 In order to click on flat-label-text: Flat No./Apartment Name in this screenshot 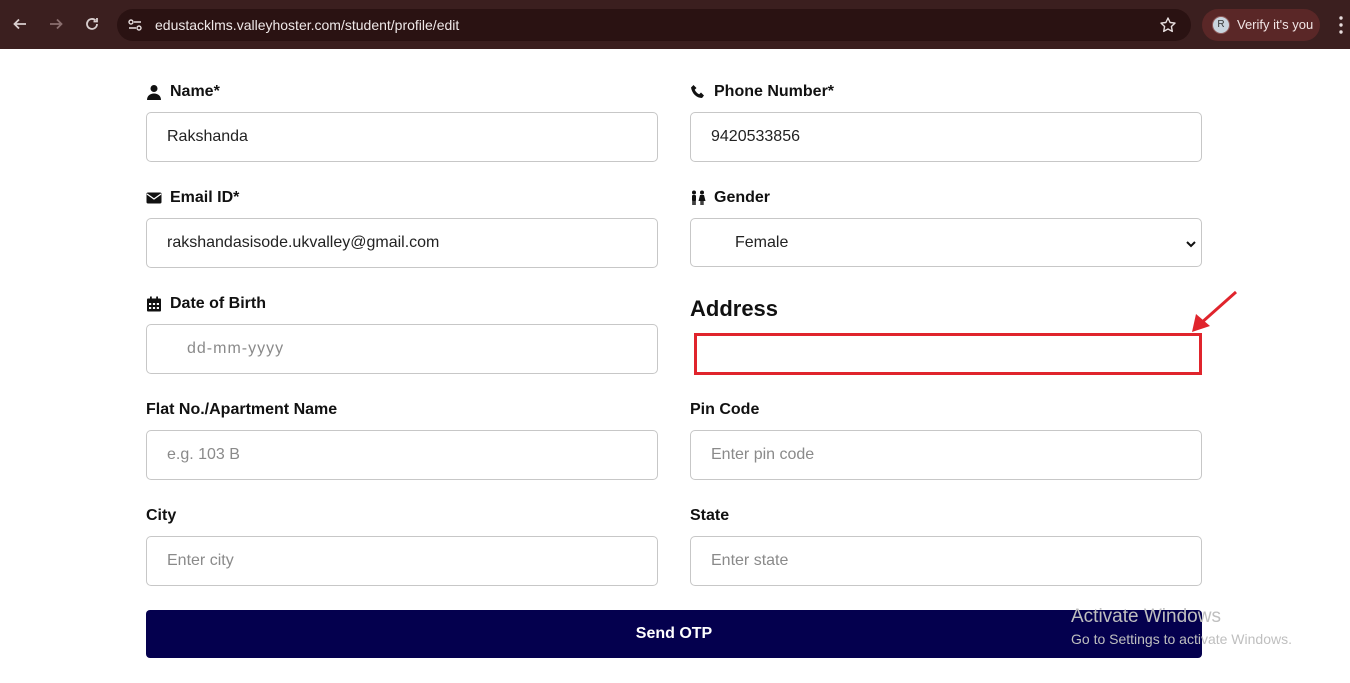, I will do `click(242, 409)`.